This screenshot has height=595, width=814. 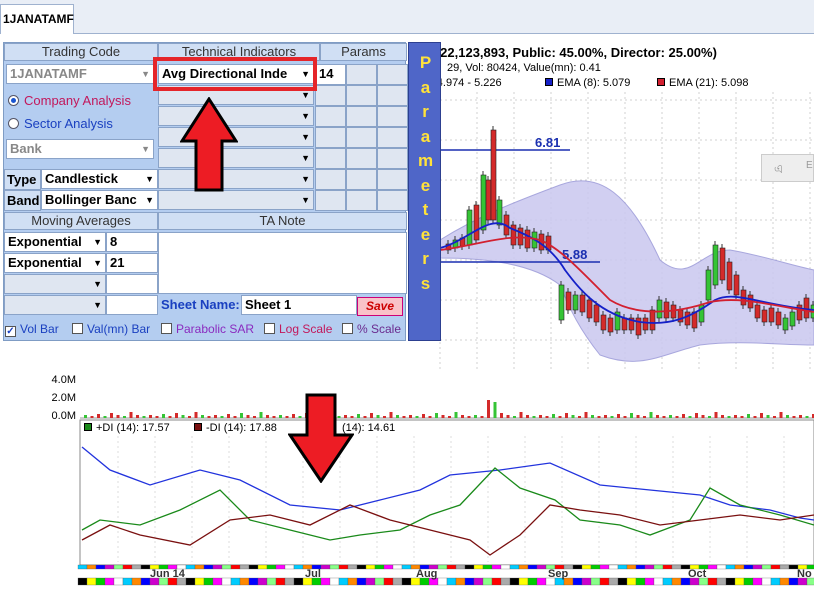 What do you see at coordinates (392, 137) in the screenshot?
I see `param-input-r4-c3` at bounding box center [392, 137].